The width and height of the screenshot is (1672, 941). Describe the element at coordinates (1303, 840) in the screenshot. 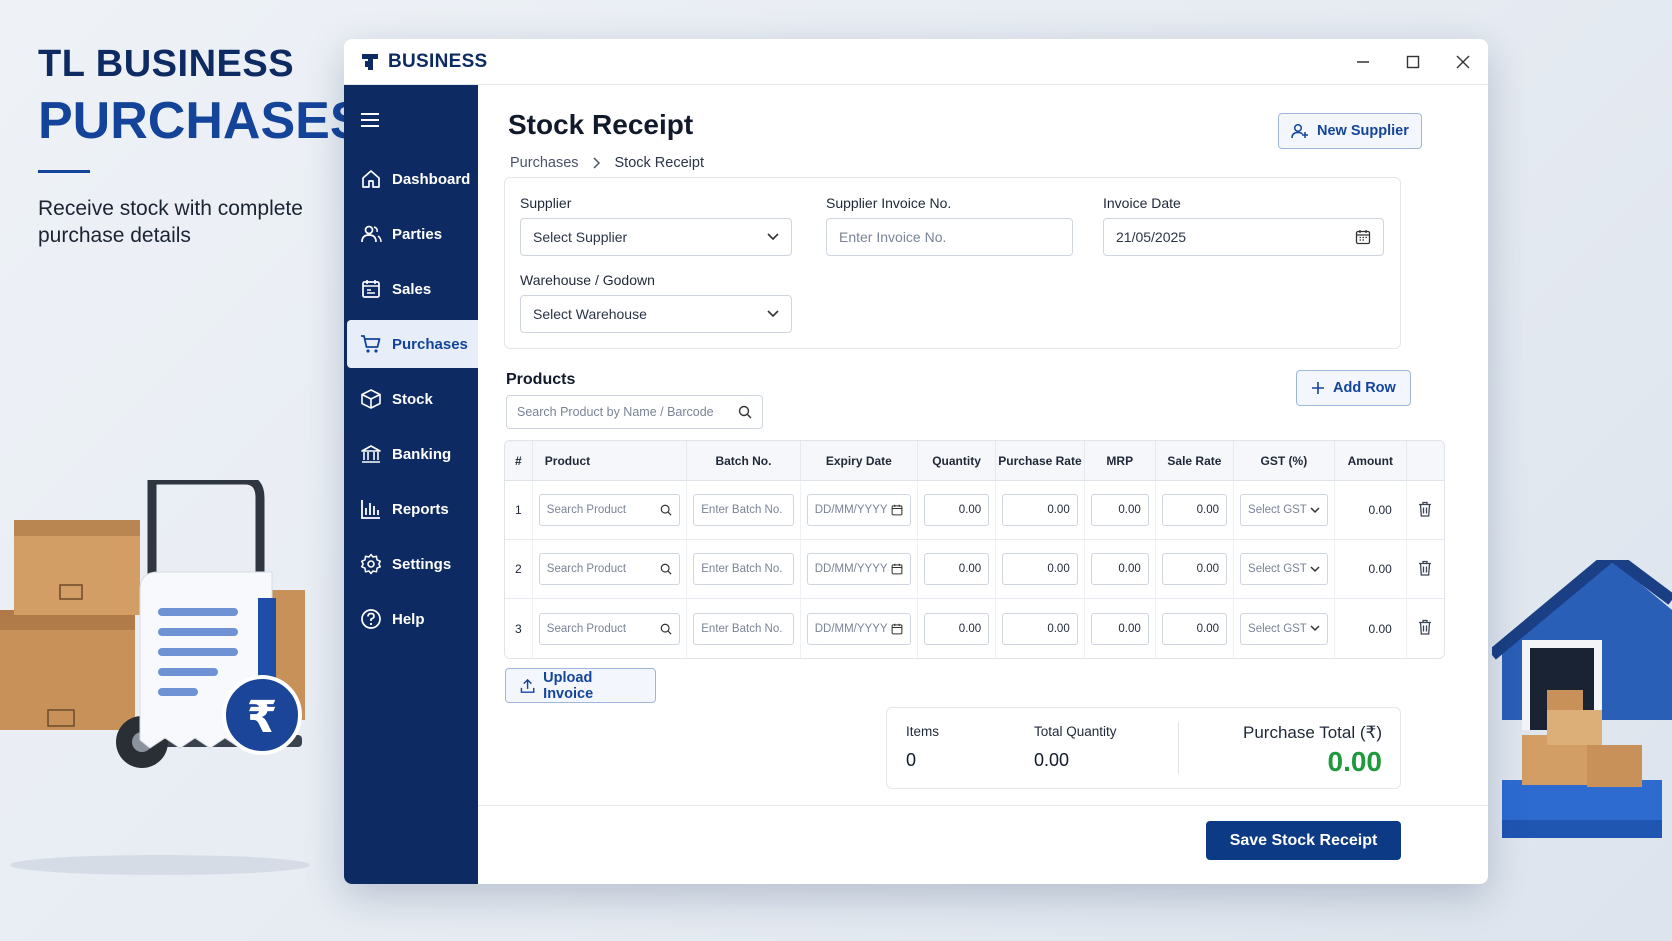

I see `save-stock-receipt-button: Save Stock Receipt` at that location.